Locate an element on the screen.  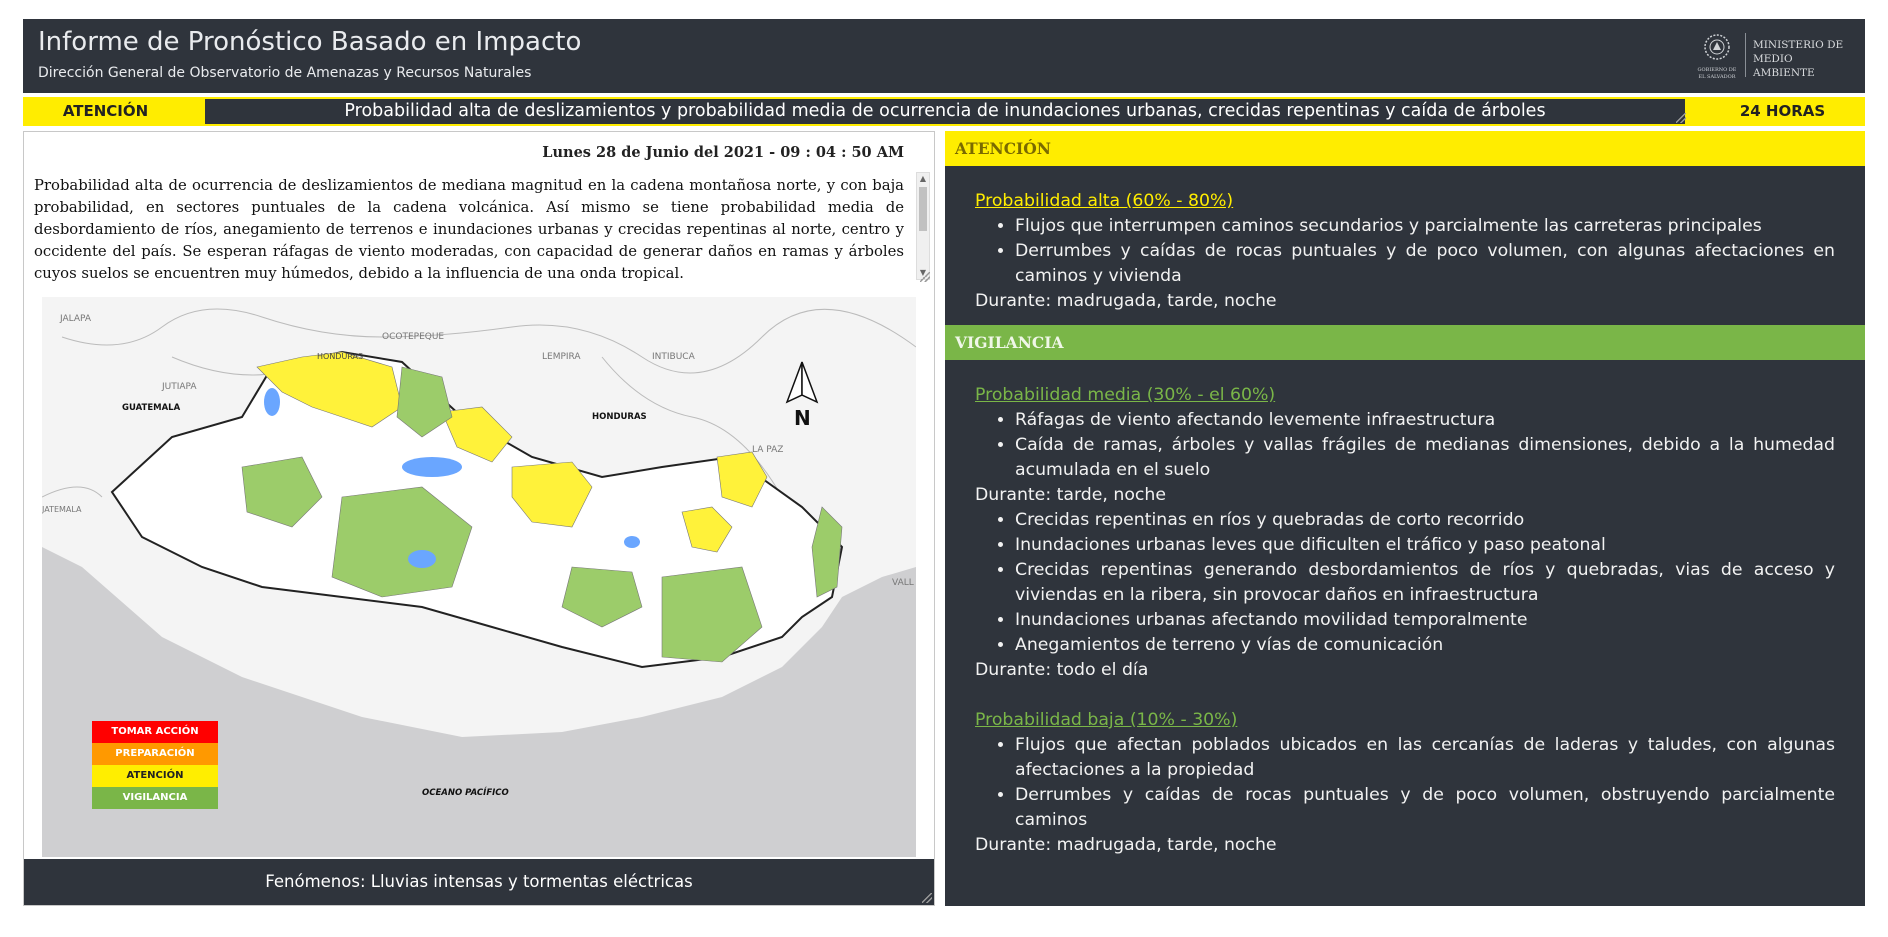
map-label-ocean: OCEANO PACÍFICO is located at coordinates (465, 792).